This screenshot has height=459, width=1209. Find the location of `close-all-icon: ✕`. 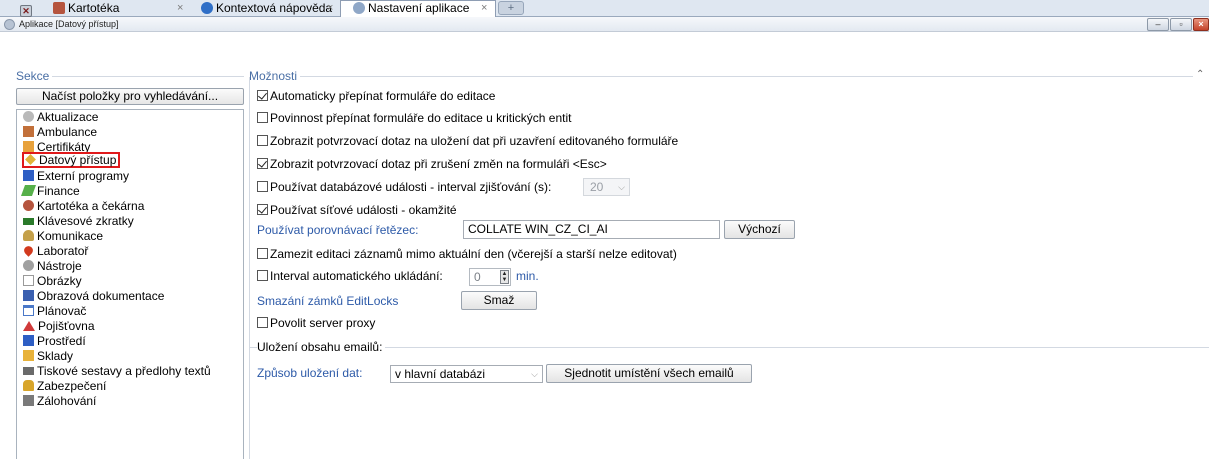

close-all-icon: ✕ is located at coordinates (26, 11).